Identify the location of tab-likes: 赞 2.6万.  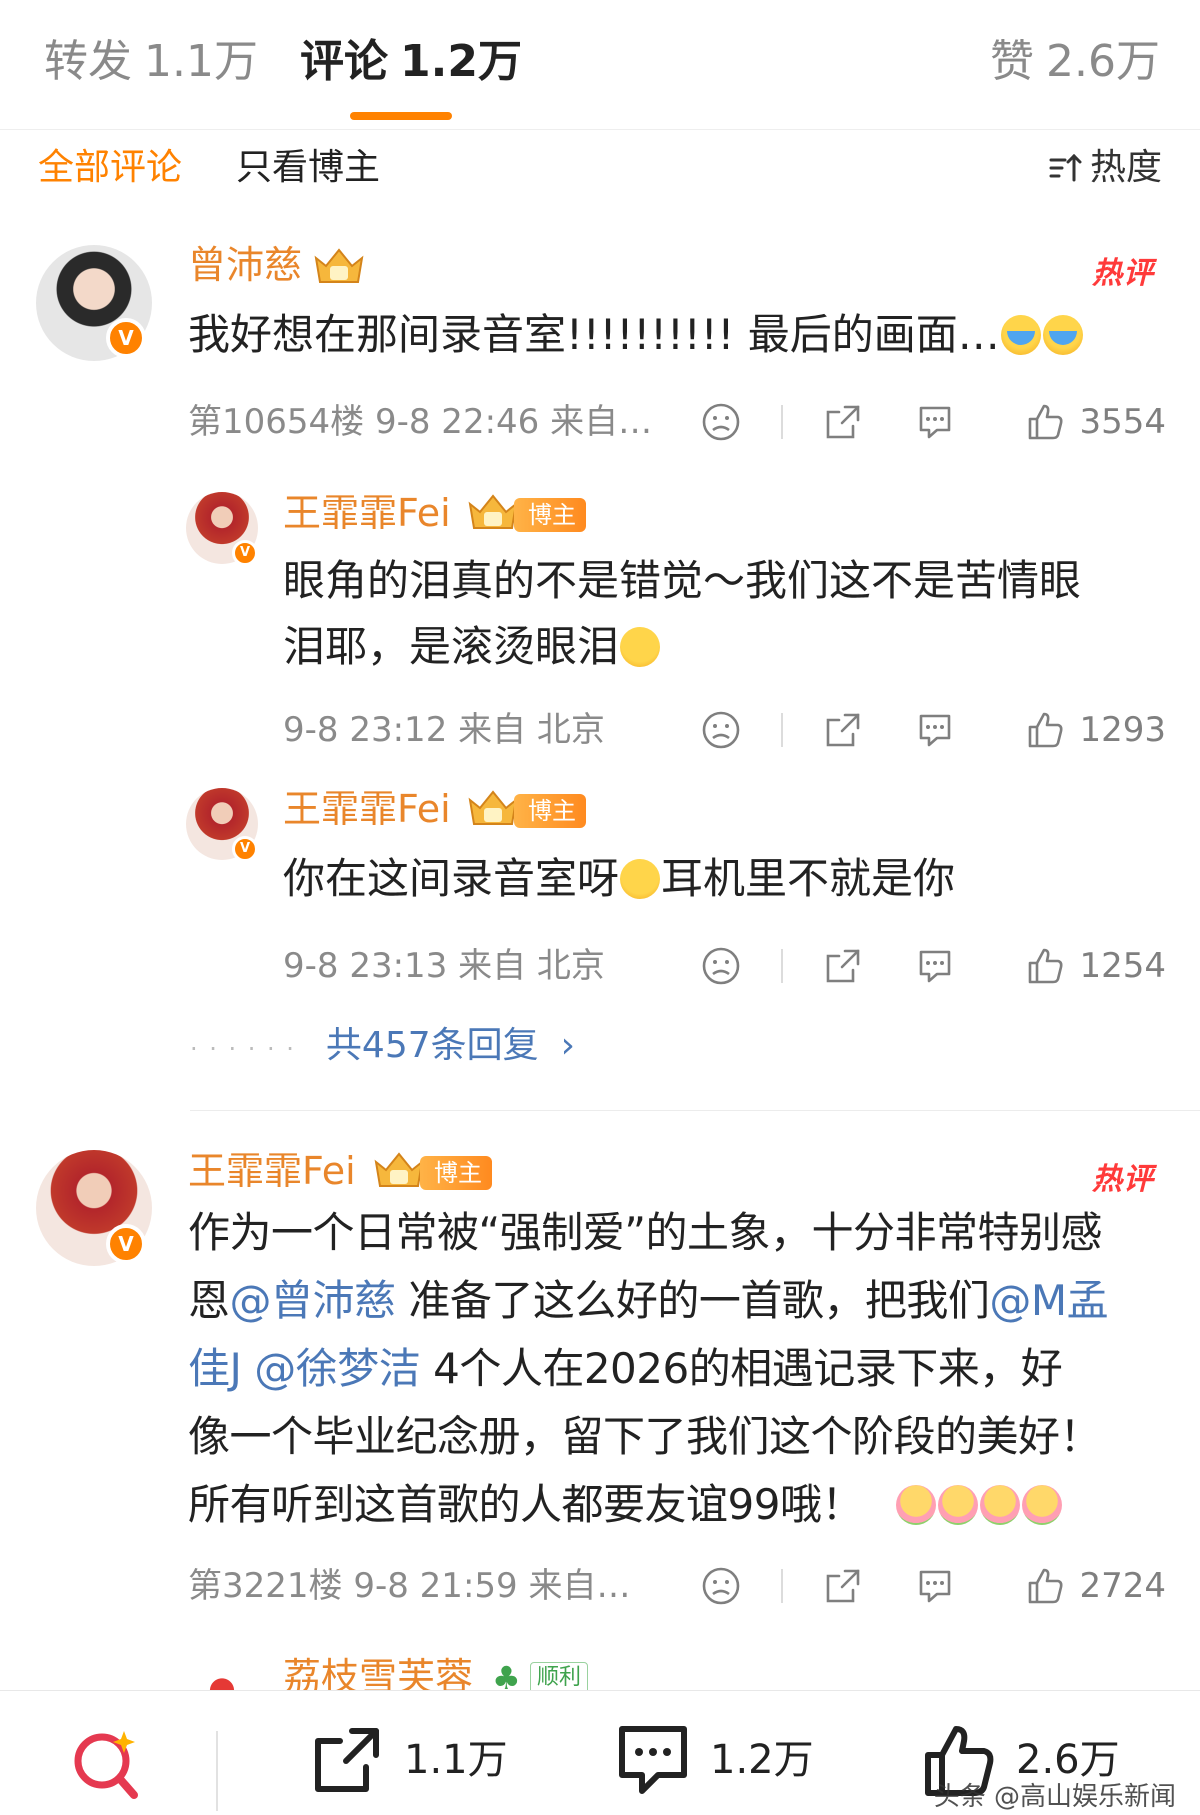
(1075, 62).